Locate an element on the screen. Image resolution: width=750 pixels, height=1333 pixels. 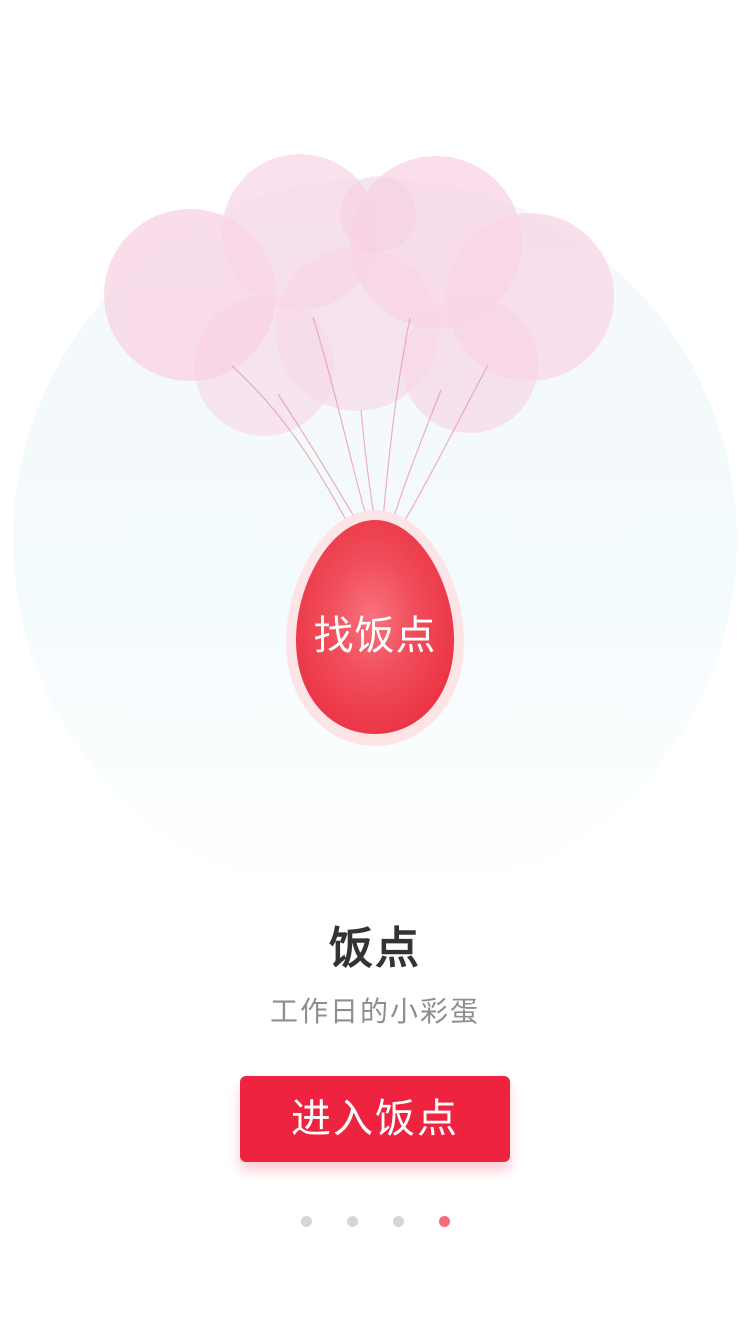
pagination-dots is located at coordinates (375, 1223).